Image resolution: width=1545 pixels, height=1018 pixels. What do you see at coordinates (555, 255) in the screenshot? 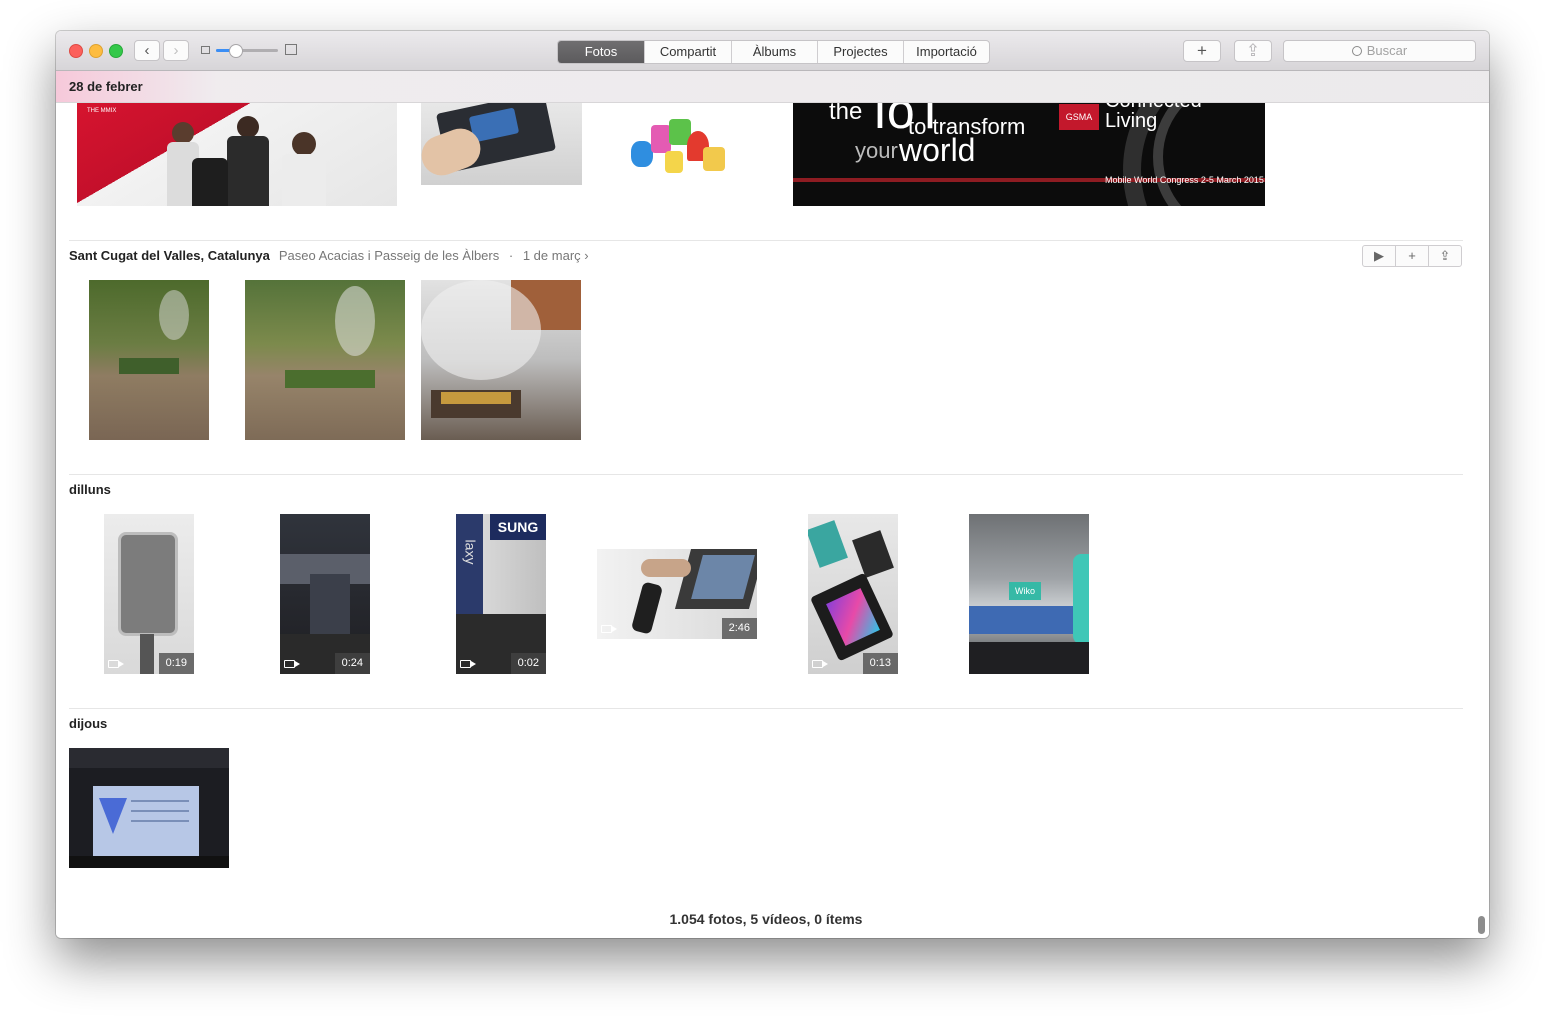
I see `moment-date: 1 de març ›` at bounding box center [555, 255].